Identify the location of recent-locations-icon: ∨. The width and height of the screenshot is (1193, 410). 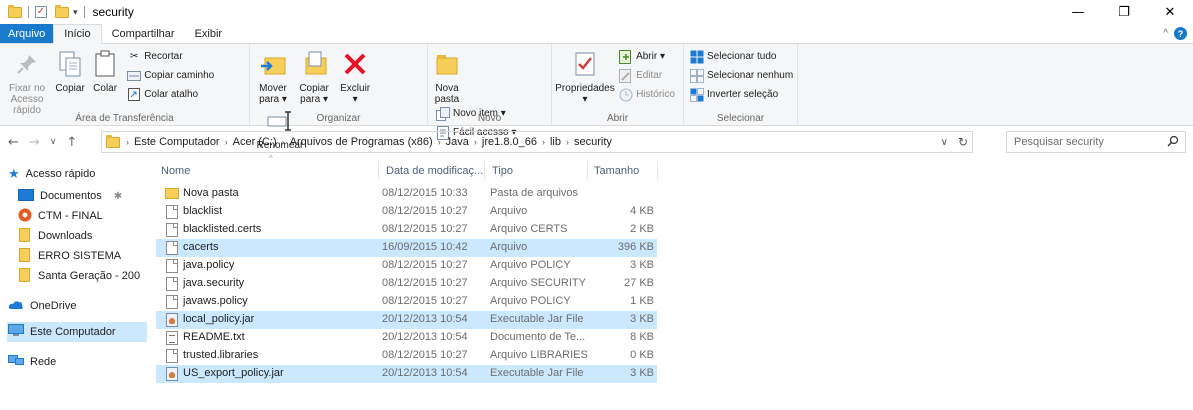
(53, 142).